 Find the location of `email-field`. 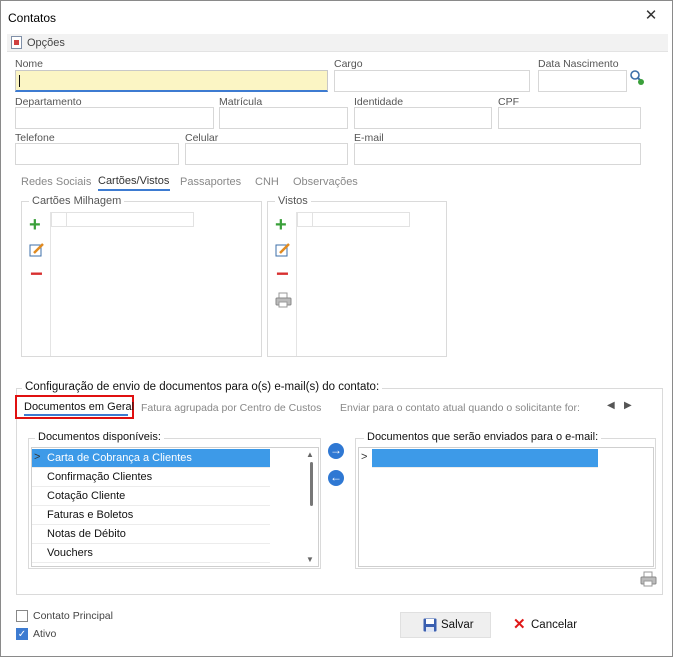

email-field is located at coordinates (497, 154).